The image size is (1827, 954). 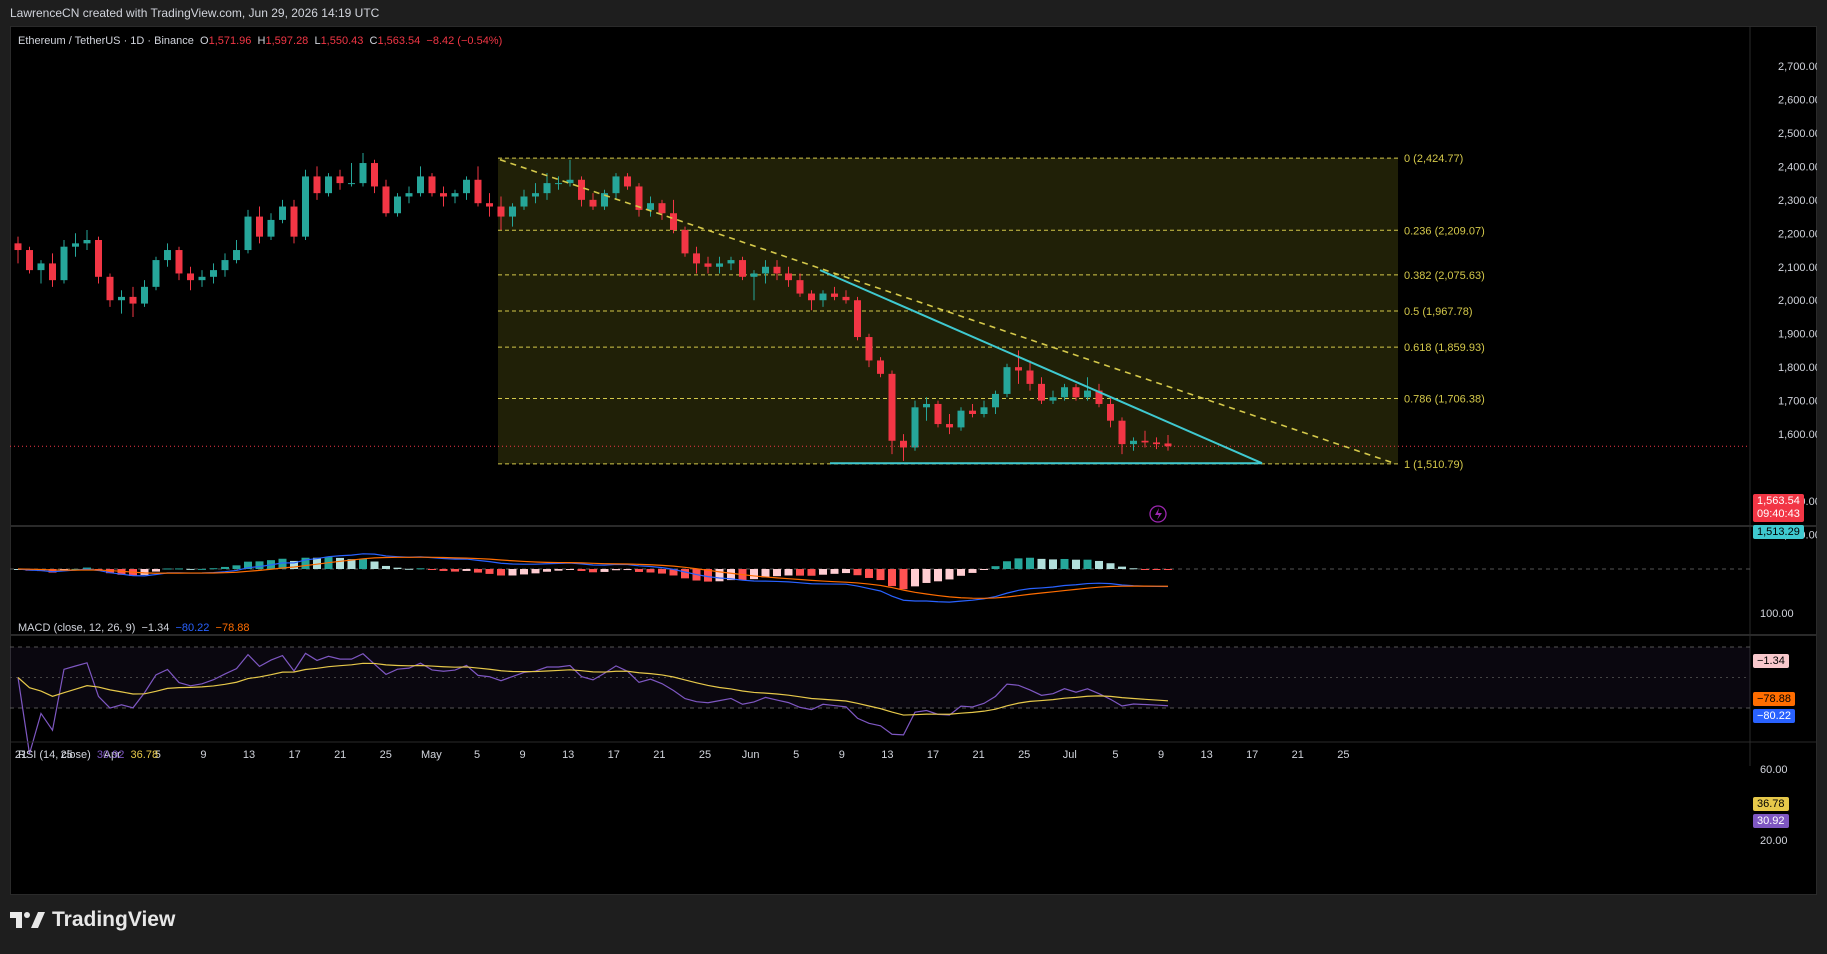 What do you see at coordinates (1115, 755) in the screenshot?
I see `x-tick-label: 5` at bounding box center [1115, 755].